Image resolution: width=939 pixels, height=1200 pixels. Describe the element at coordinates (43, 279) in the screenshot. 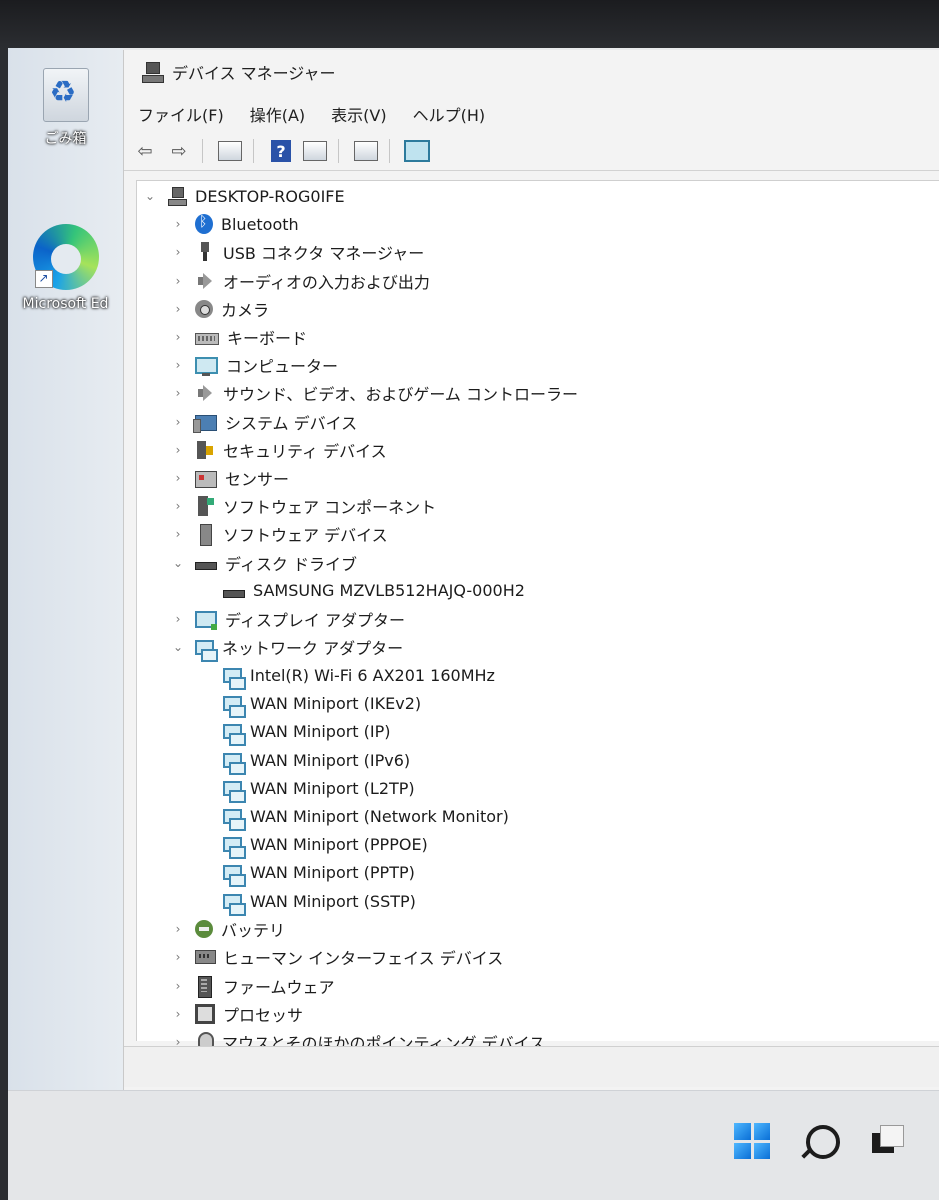

I see `shortcut-arrow-icon: ↗` at that location.